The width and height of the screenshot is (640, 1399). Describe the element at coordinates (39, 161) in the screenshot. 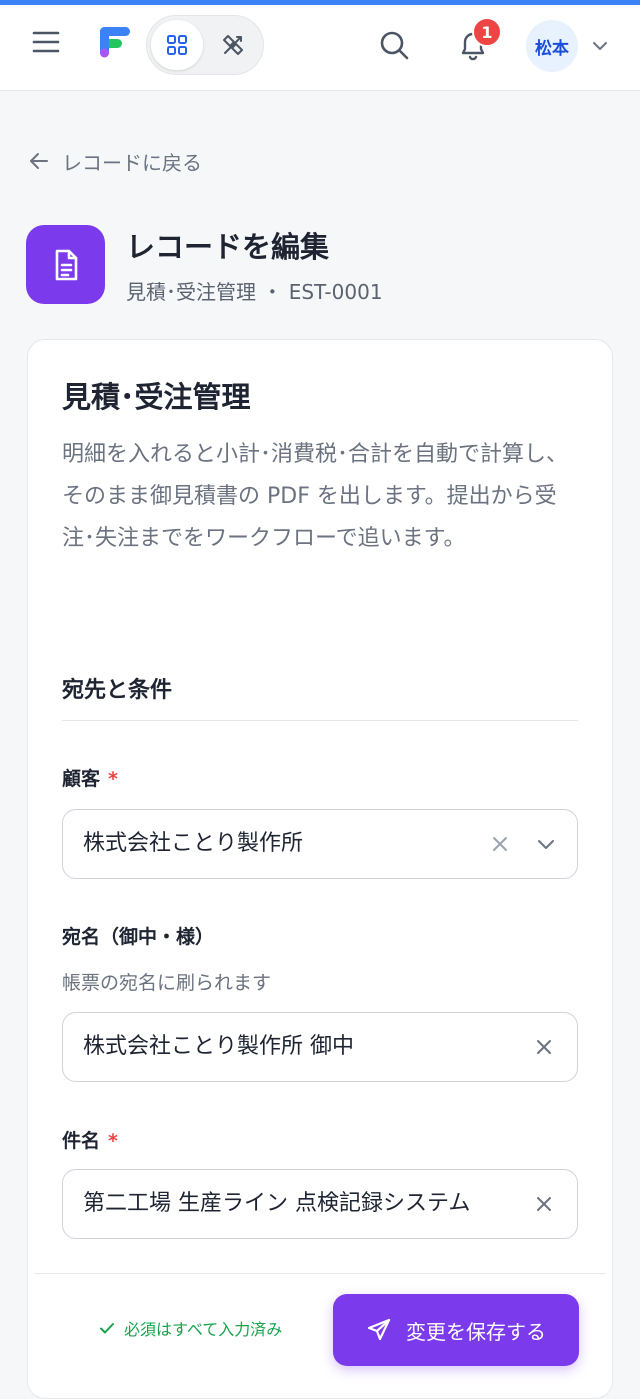

I see `arrow-left-icon` at that location.